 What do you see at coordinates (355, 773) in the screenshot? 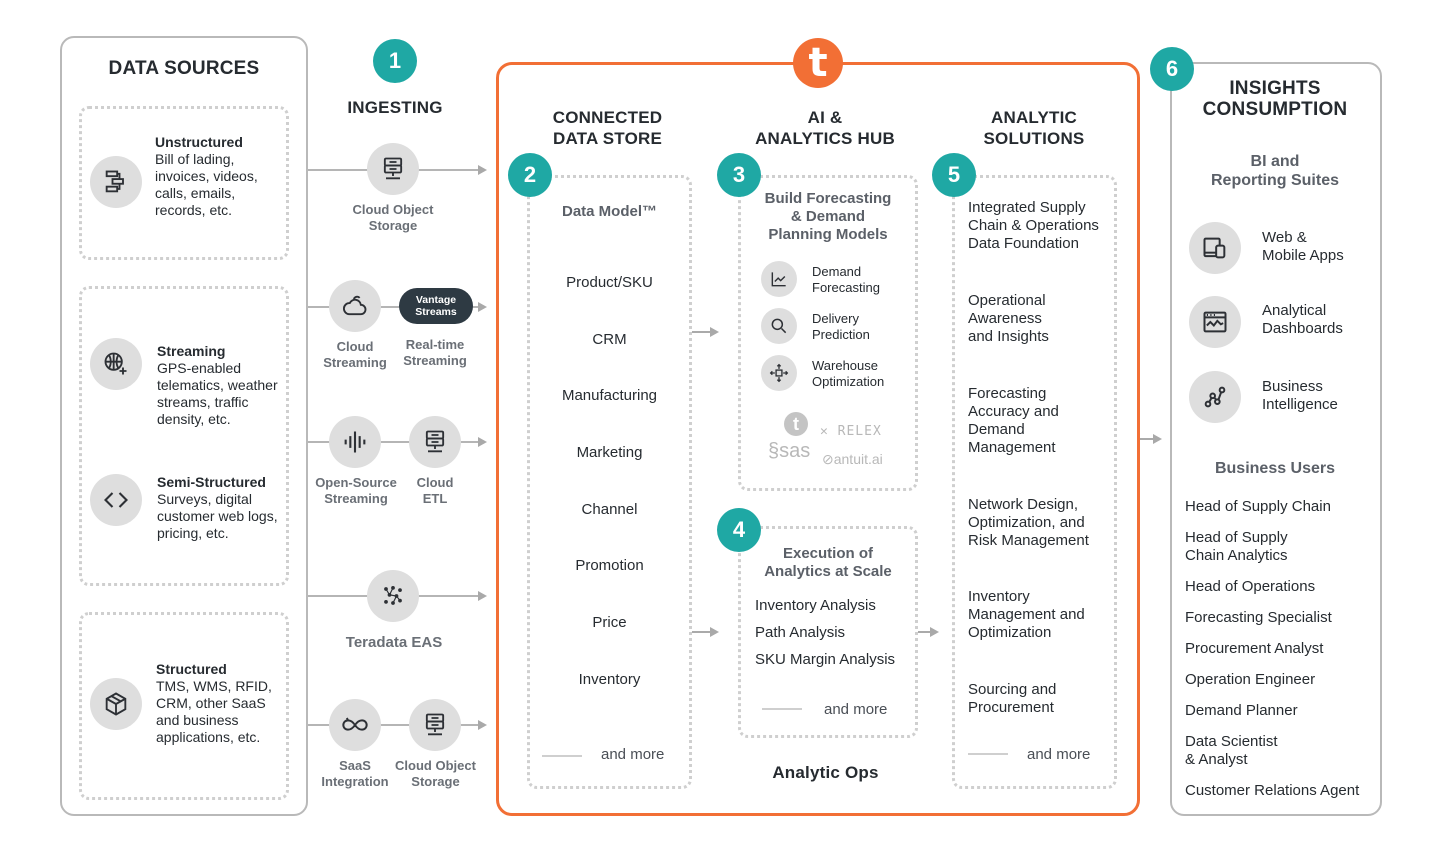
I see `ingest-saas-integration-label: SaaS Integration` at bounding box center [355, 773].